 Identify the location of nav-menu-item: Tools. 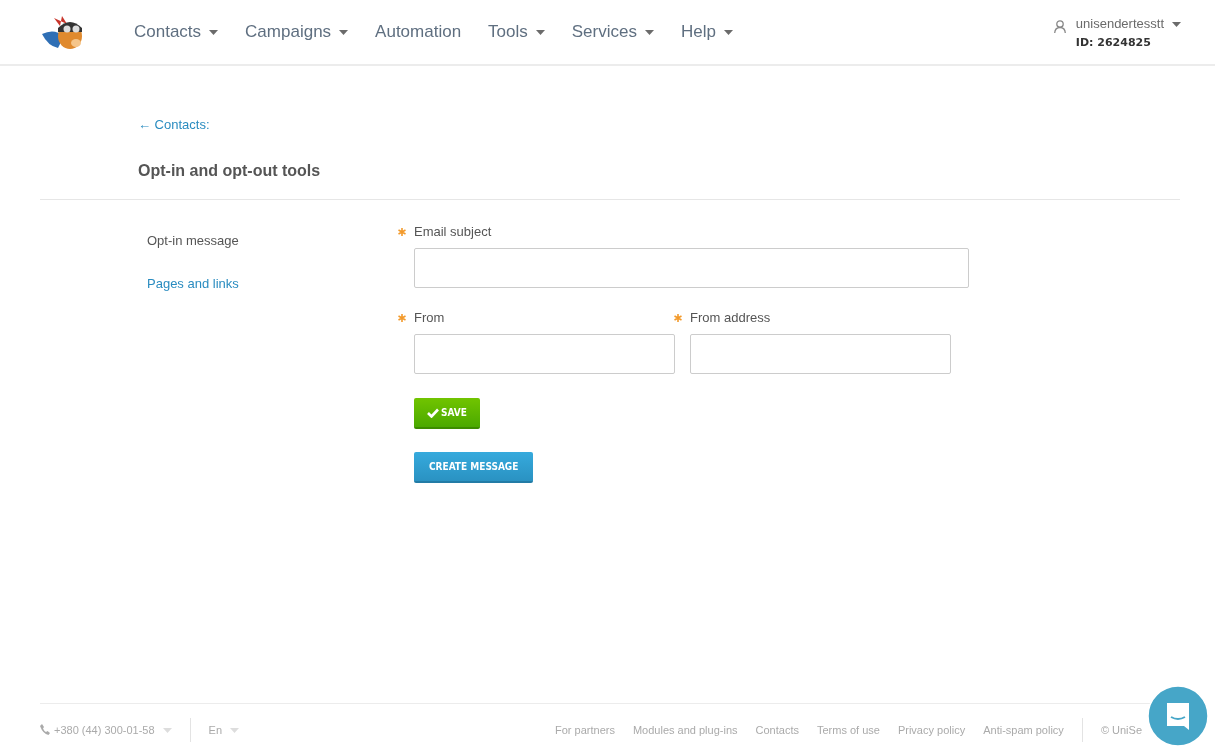
(516, 32).